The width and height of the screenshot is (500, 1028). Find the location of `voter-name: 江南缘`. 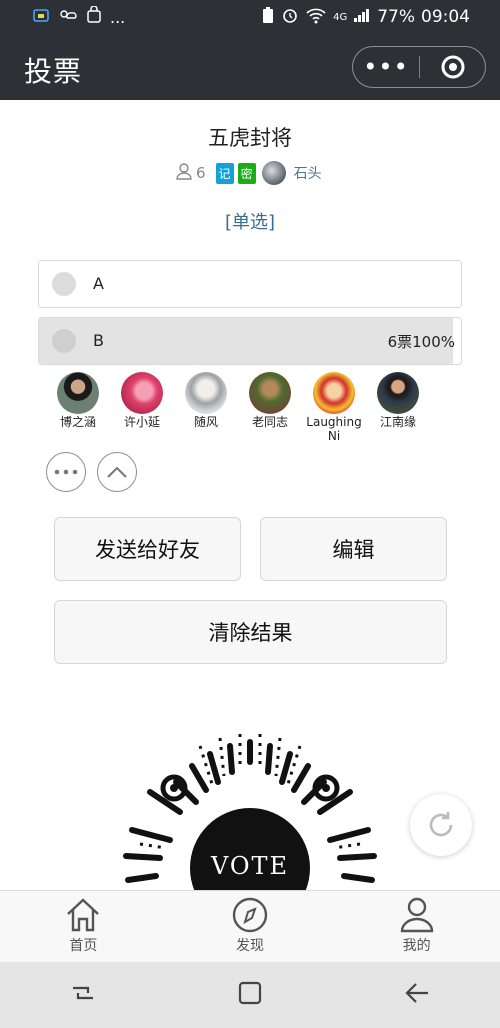

voter-name: 江南缘 is located at coordinates (397, 422).